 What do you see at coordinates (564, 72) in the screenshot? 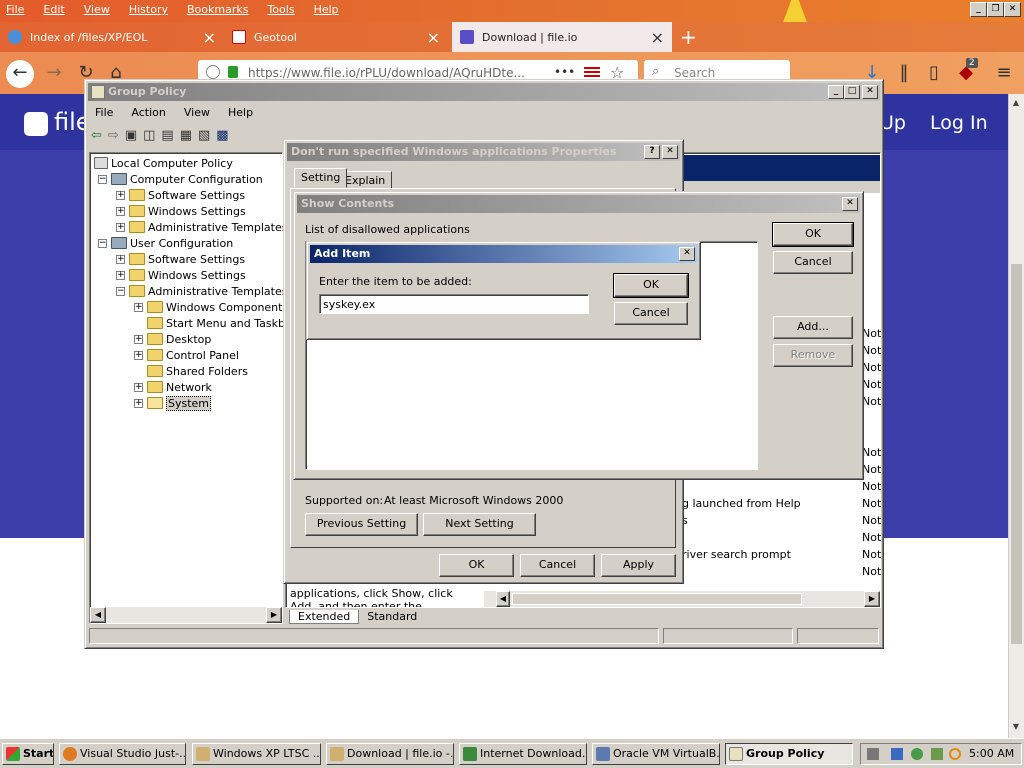
I see `page-actions-button: •••` at bounding box center [564, 72].